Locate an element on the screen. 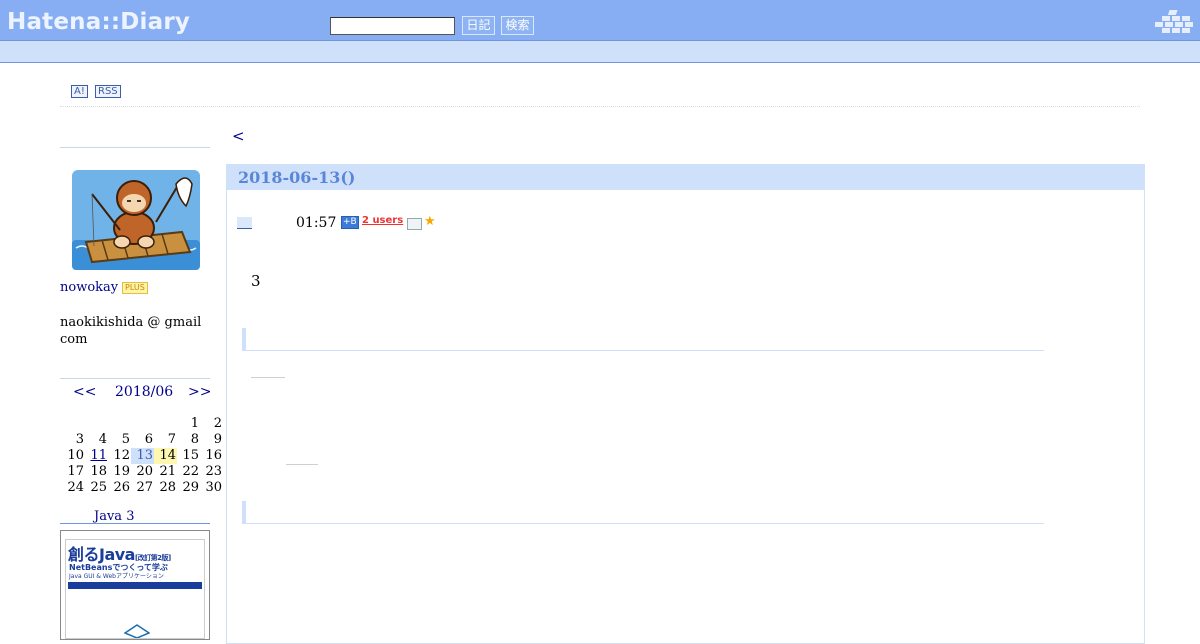 Image resolution: width=1200 pixels, height=644 pixels. calendar-week: 1 2 is located at coordinates (142, 424).